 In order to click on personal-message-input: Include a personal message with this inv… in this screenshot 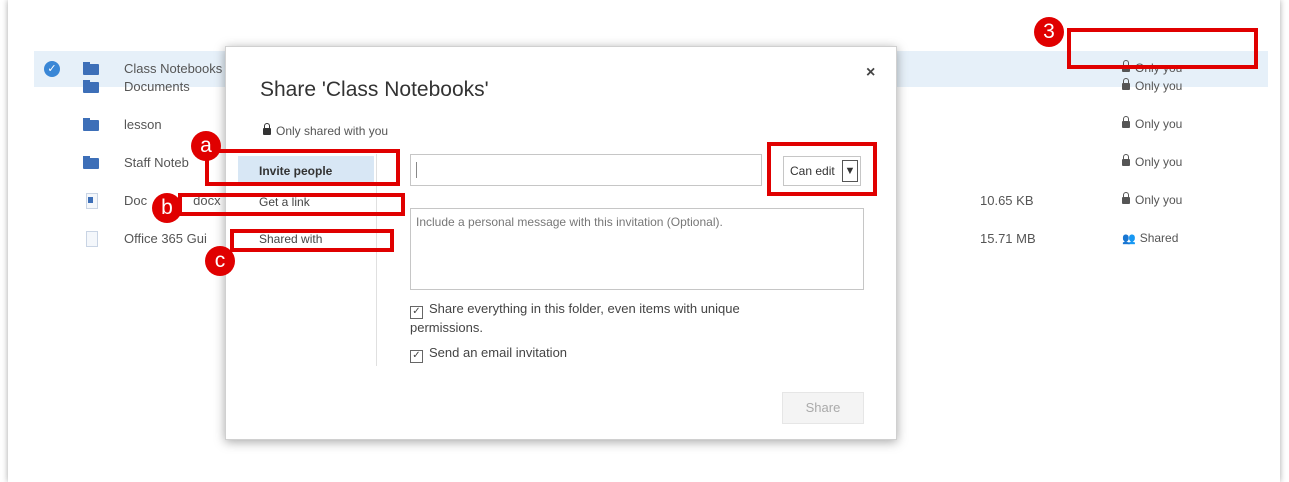, I will do `click(637, 249)`.